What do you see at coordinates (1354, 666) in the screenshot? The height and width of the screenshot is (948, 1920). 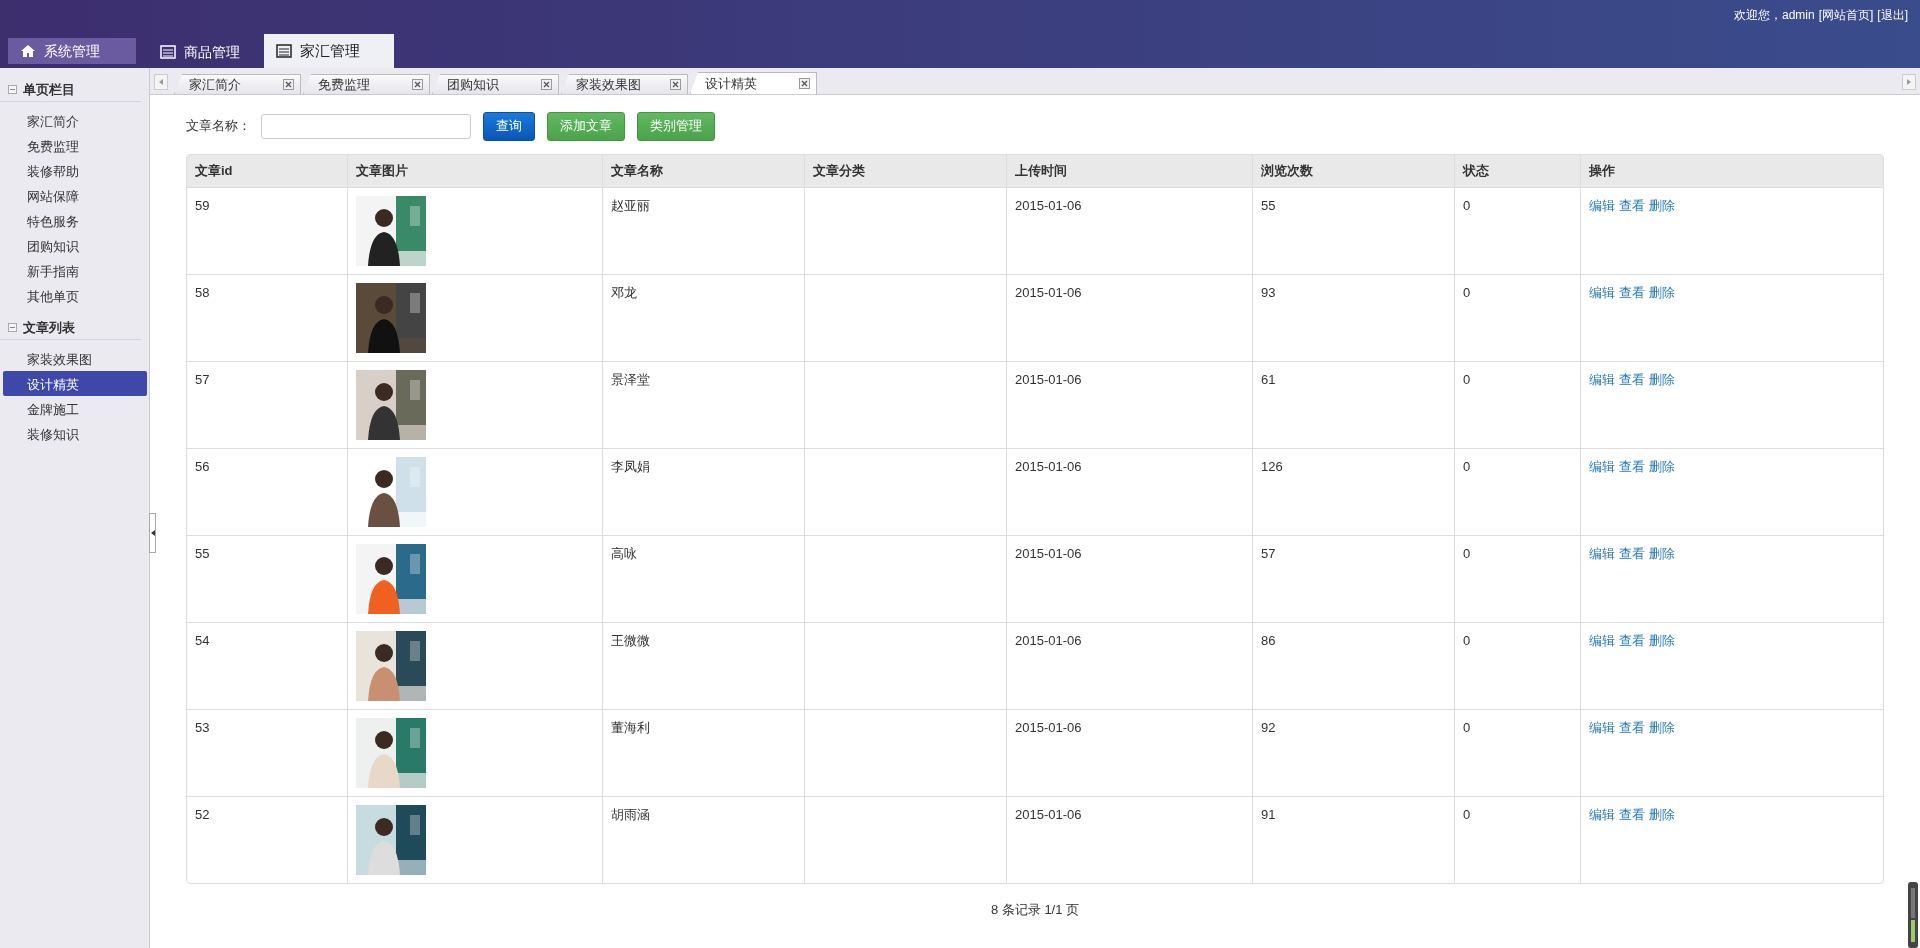 I see `table-cell: 86` at bounding box center [1354, 666].